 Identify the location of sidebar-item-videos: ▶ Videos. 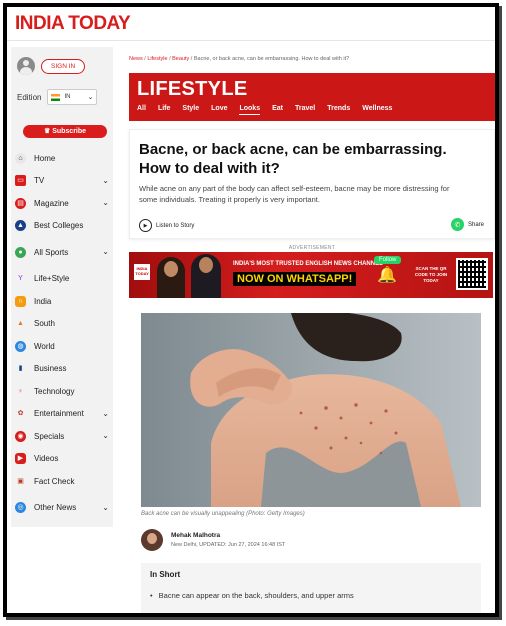
(62, 459).